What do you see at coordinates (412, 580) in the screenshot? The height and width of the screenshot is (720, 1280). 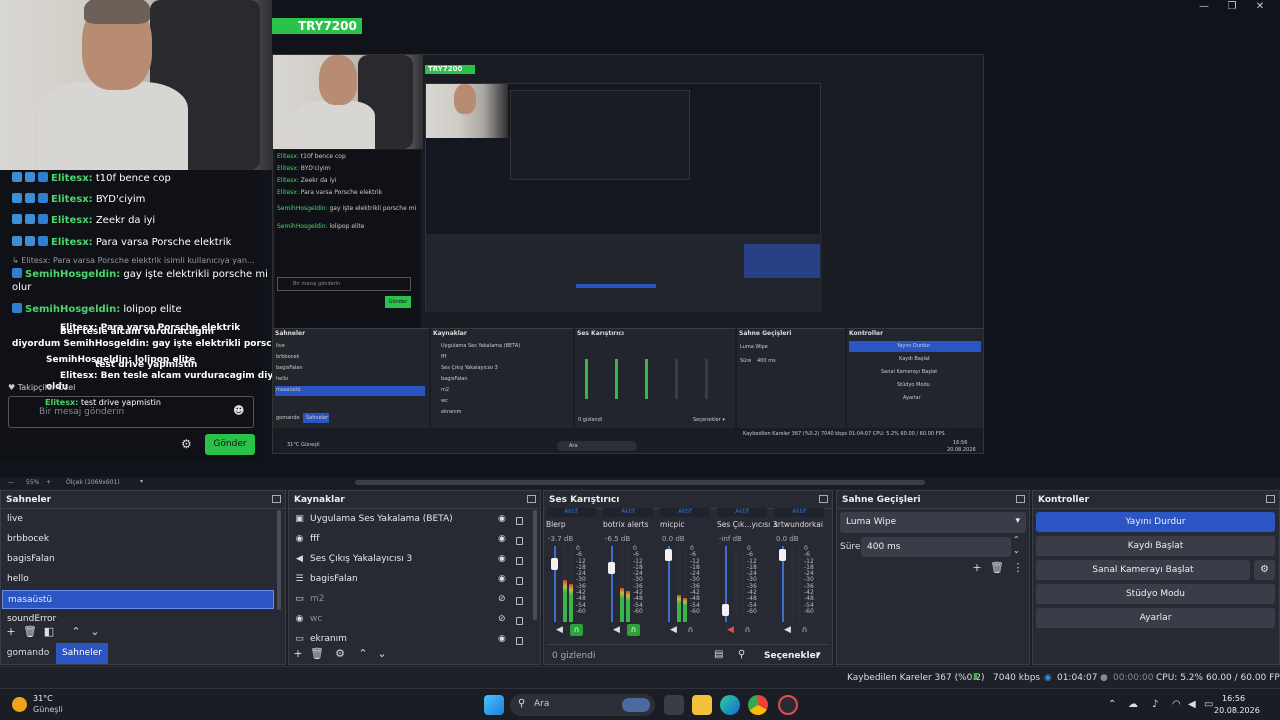 I see `source-item: ☰ bagisFalan ◉` at bounding box center [412, 580].